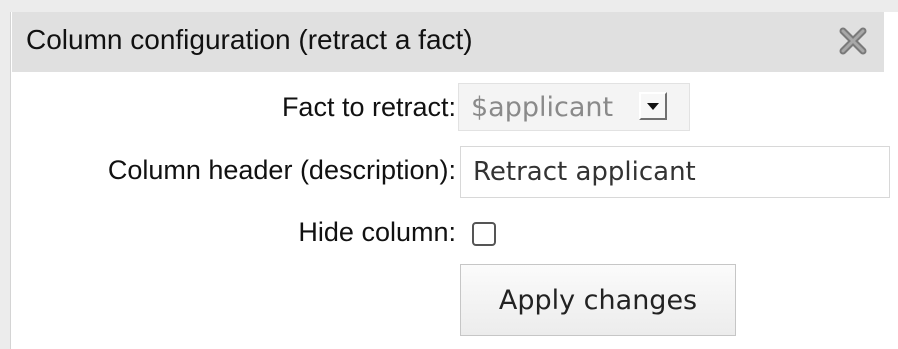 Image resolution: width=898 pixels, height=349 pixels. Describe the element at coordinates (675, 172) in the screenshot. I see `column-header-input` at that location.